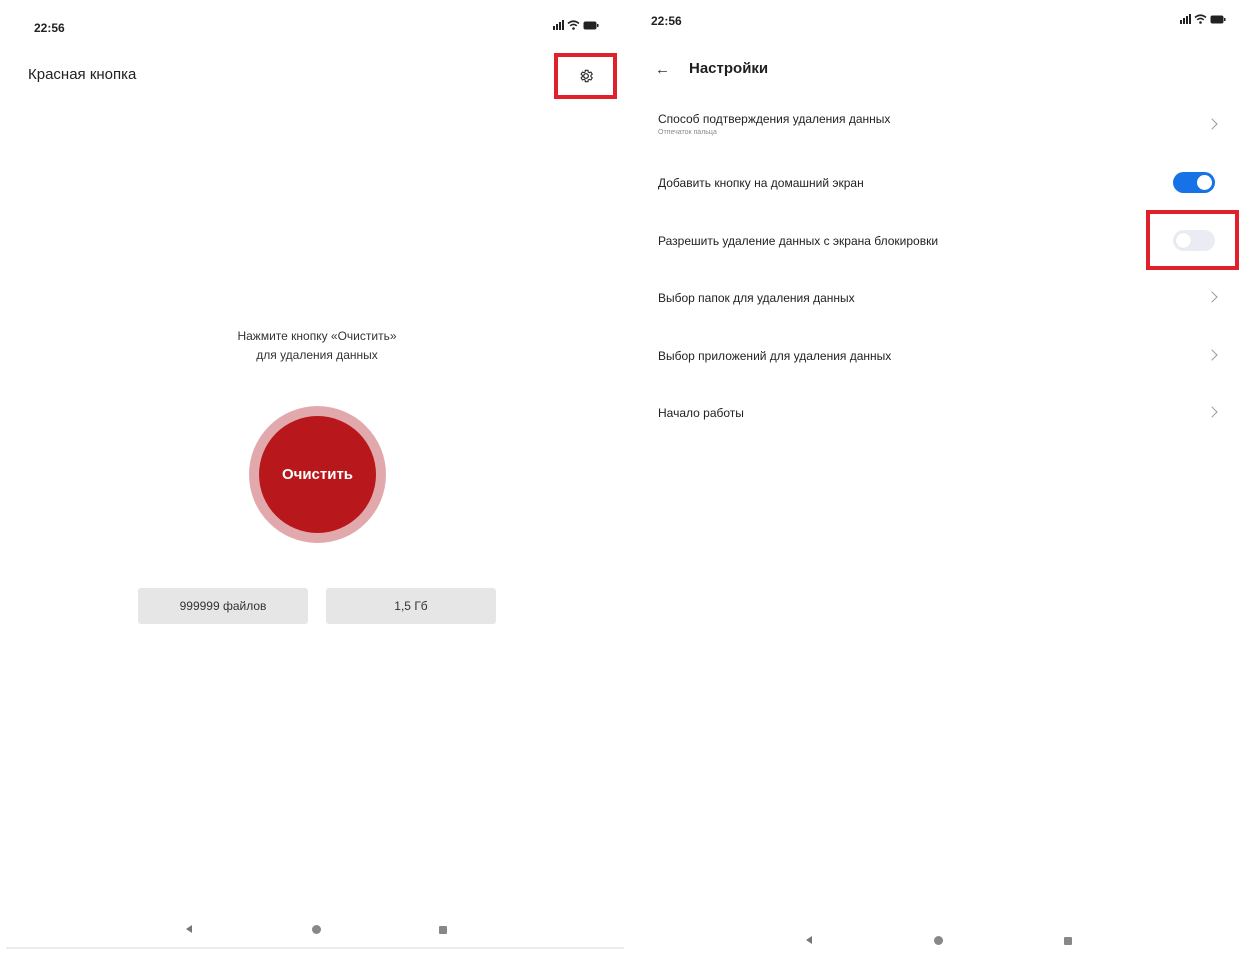  Describe the element at coordinates (223, 606) in the screenshot. I see `files-count-chip: 999999 файлов` at that location.